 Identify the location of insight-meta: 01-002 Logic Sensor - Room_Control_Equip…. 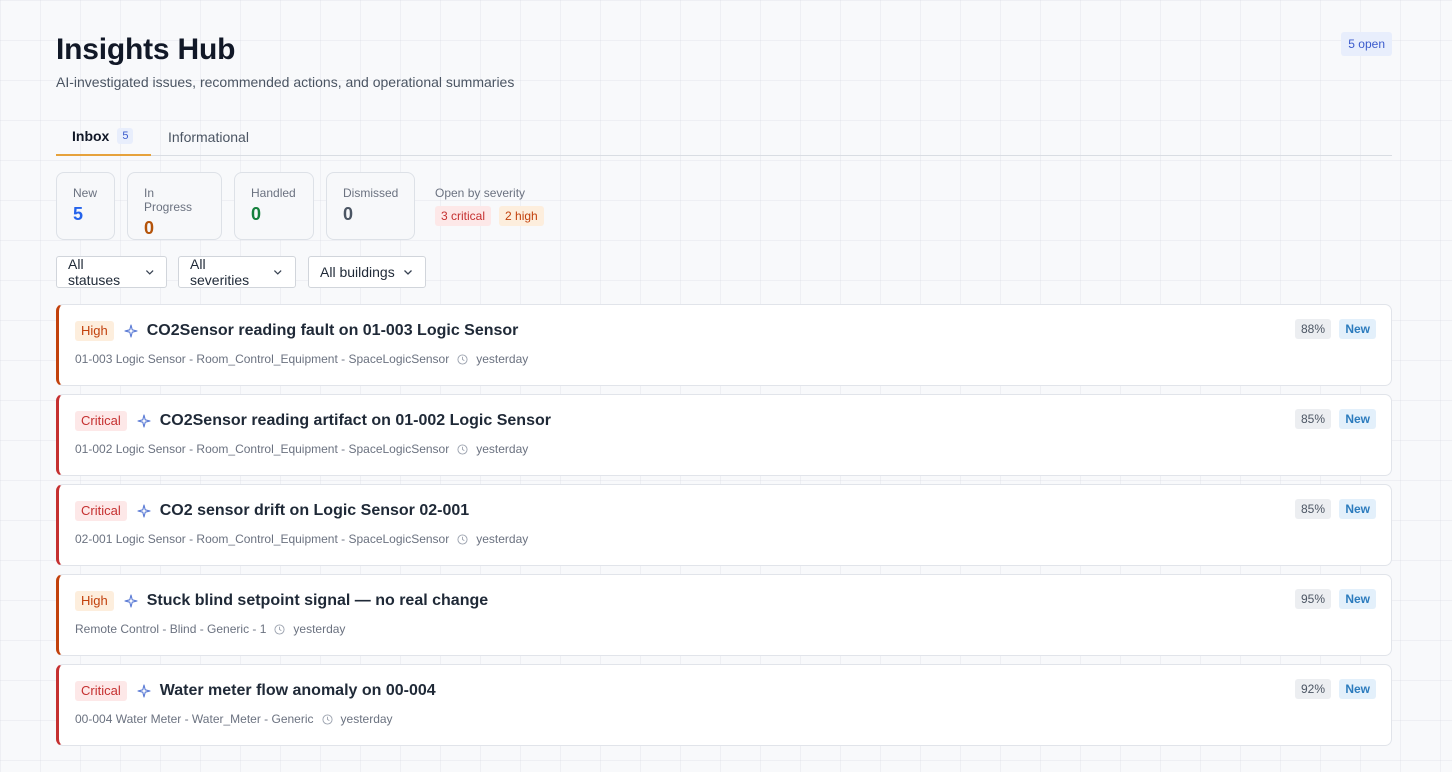
(262, 449).